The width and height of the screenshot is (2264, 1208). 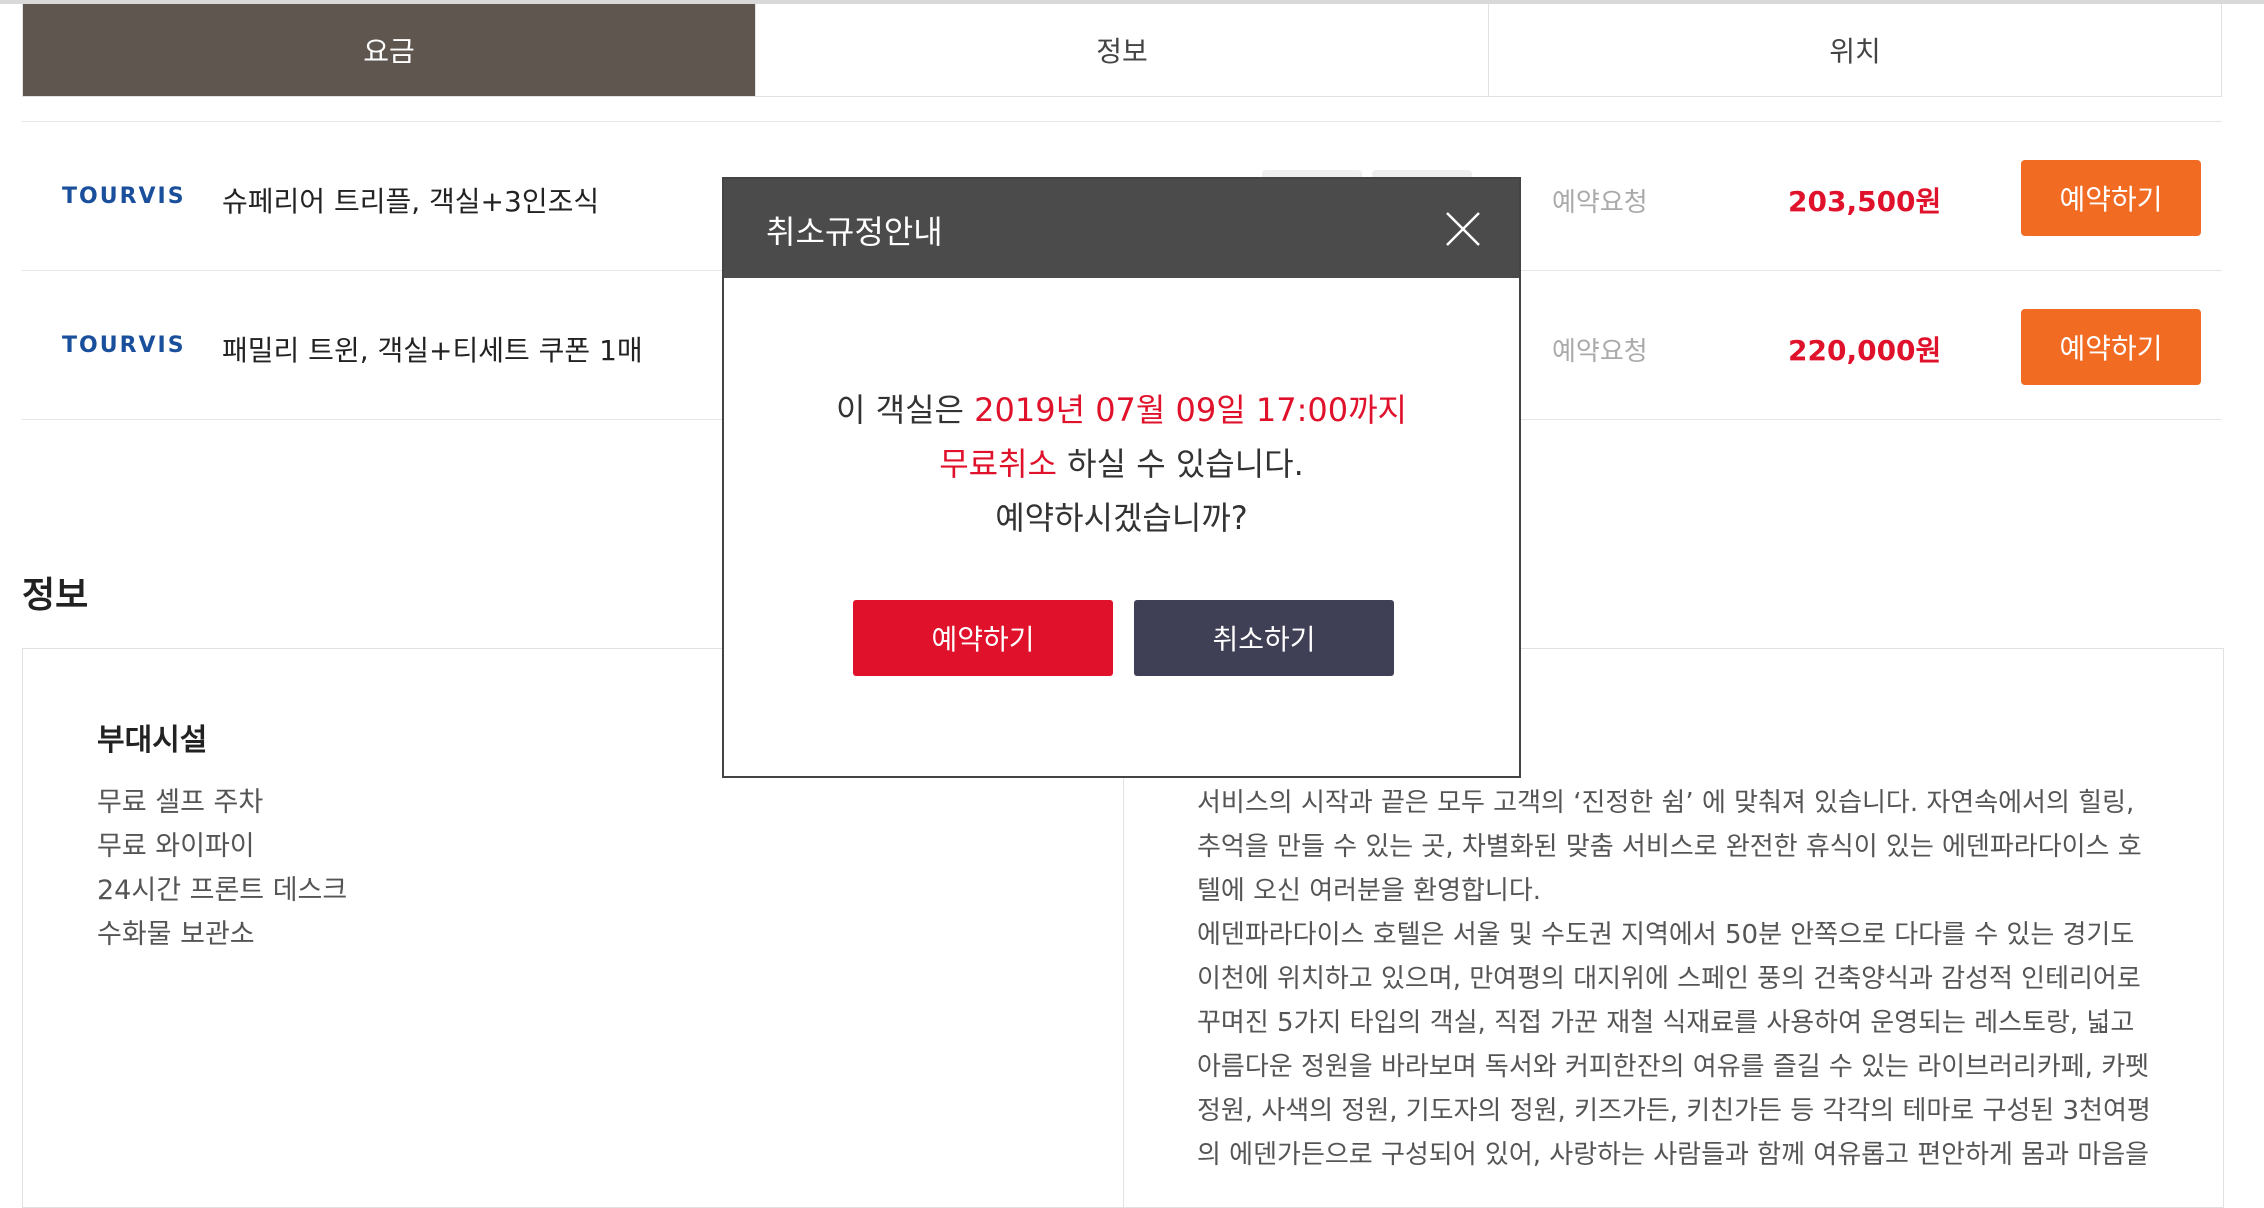 I want to click on tab-info: 정보, so click(x=1121, y=50).